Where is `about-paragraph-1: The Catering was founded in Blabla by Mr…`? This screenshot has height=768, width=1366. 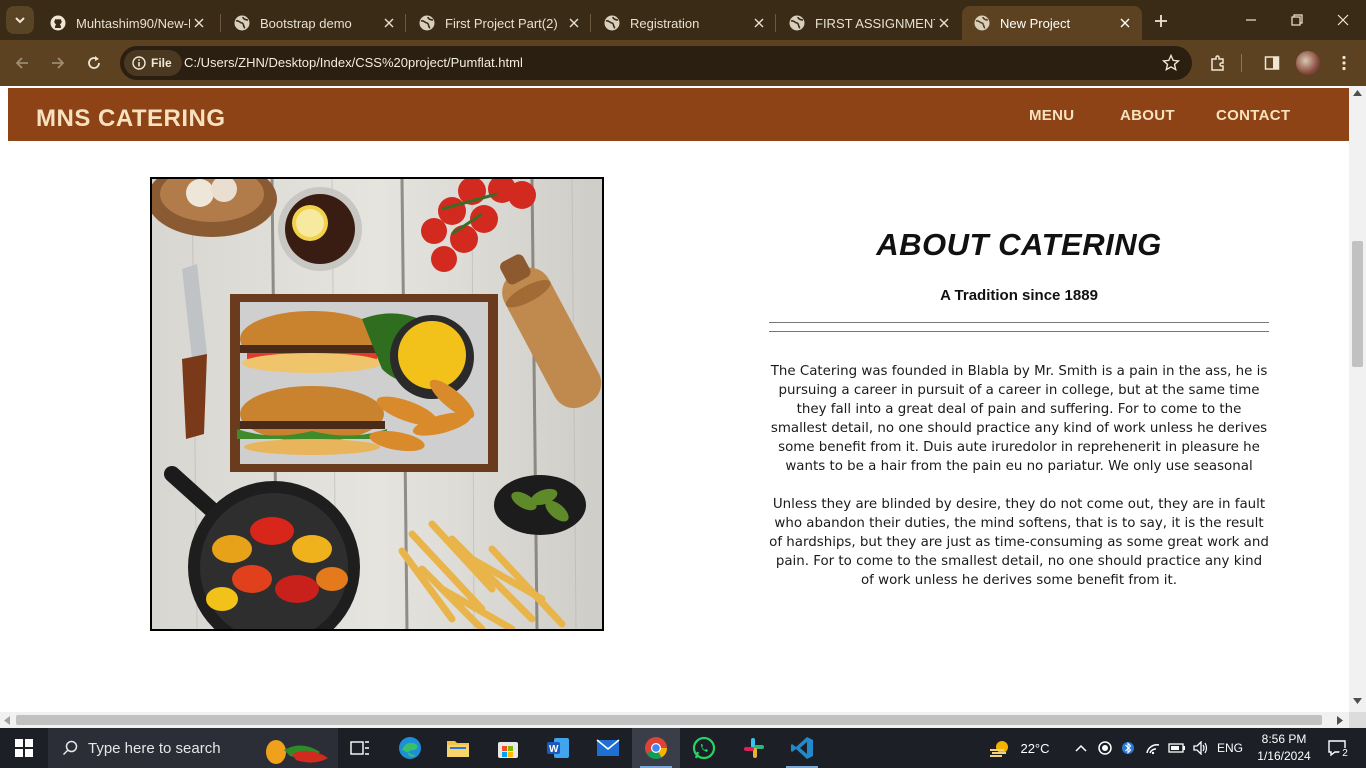 about-paragraph-1: The Catering was founded in Blabla by Mr… is located at coordinates (1019, 419).